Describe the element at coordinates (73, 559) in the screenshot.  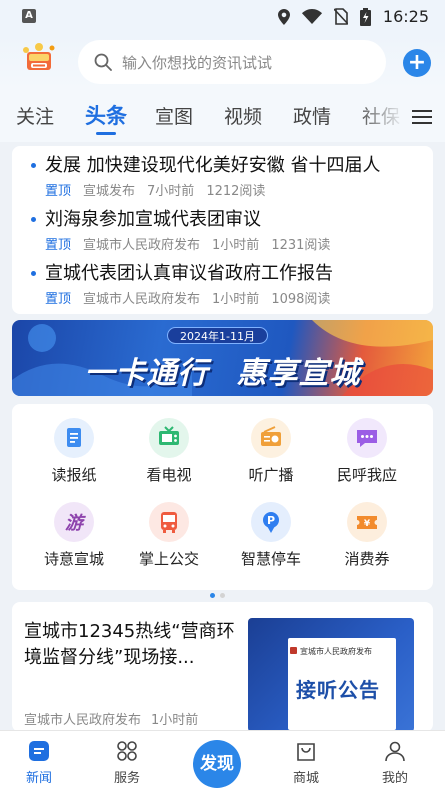
I see `service-label: 诗意宣城` at that location.